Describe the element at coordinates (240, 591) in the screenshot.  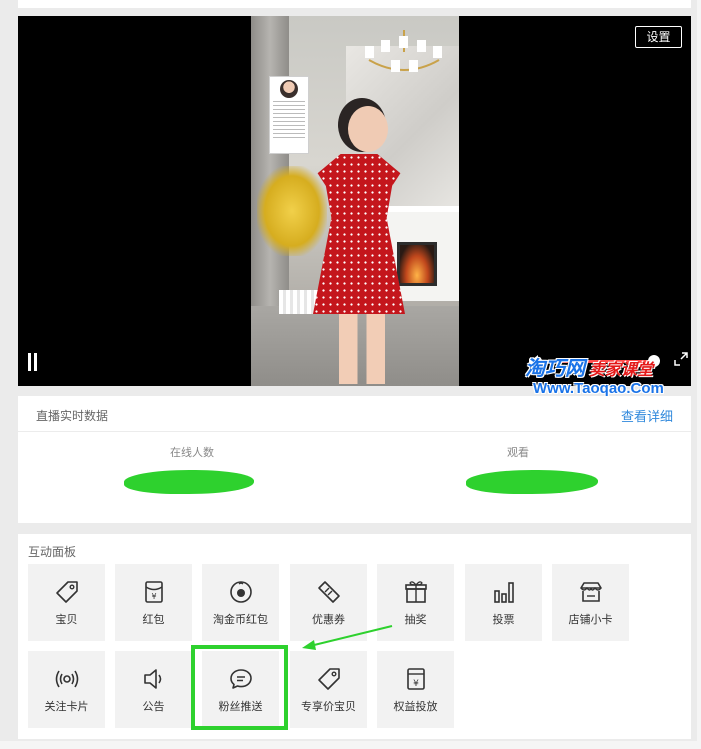
I see `coin-envelope-icon` at that location.